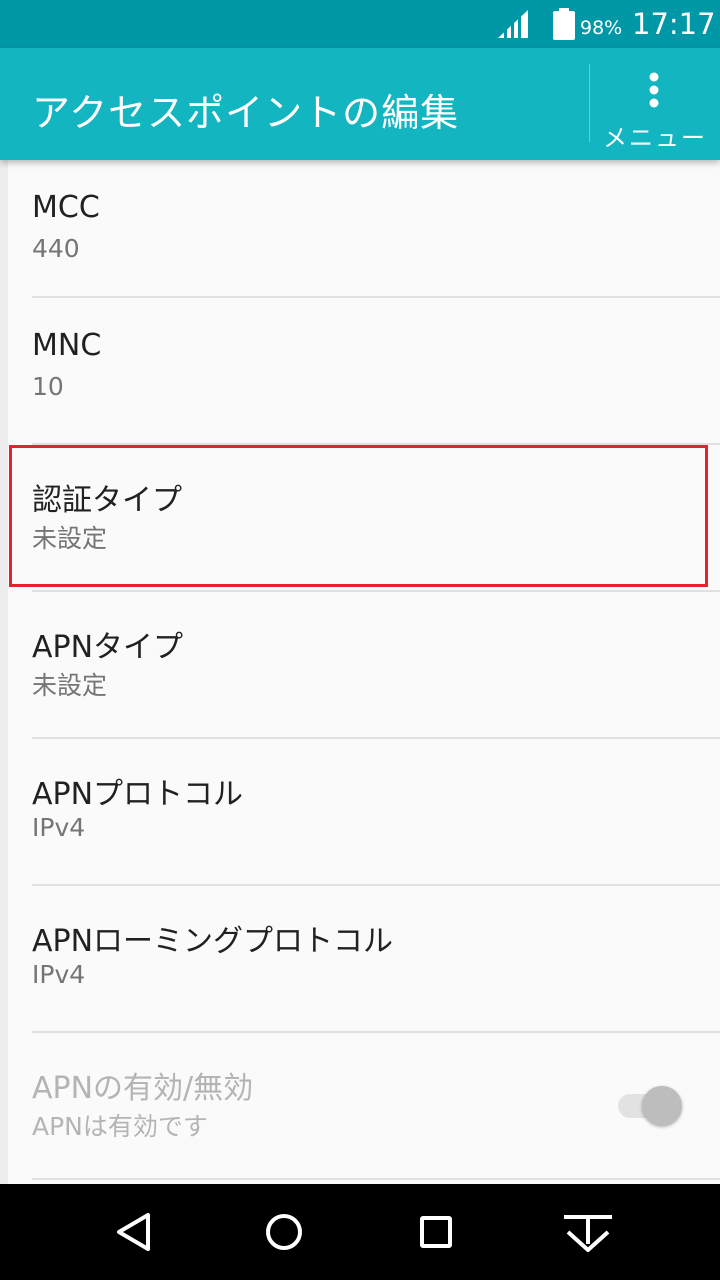 The image size is (720, 1280). What do you see at coordinates (360, 959) in the screenshot?
I see `setting-apn-roaming-protocol: APNローミングプロトコル IPv4` at bounding box center [360, 959].